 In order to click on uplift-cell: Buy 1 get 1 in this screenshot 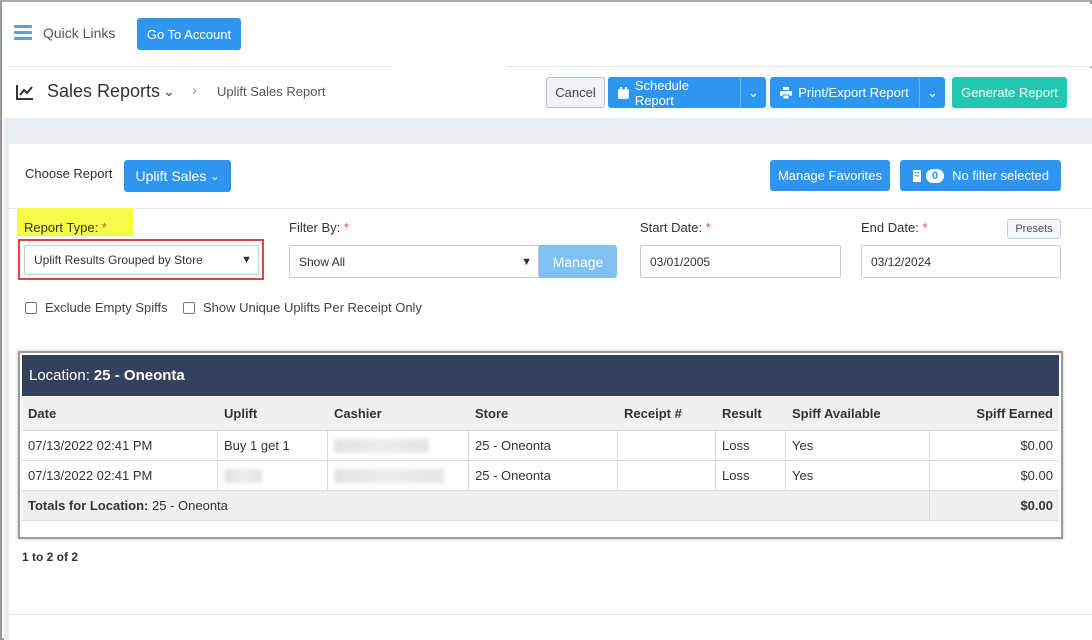, I will do `click(273, 445)`.